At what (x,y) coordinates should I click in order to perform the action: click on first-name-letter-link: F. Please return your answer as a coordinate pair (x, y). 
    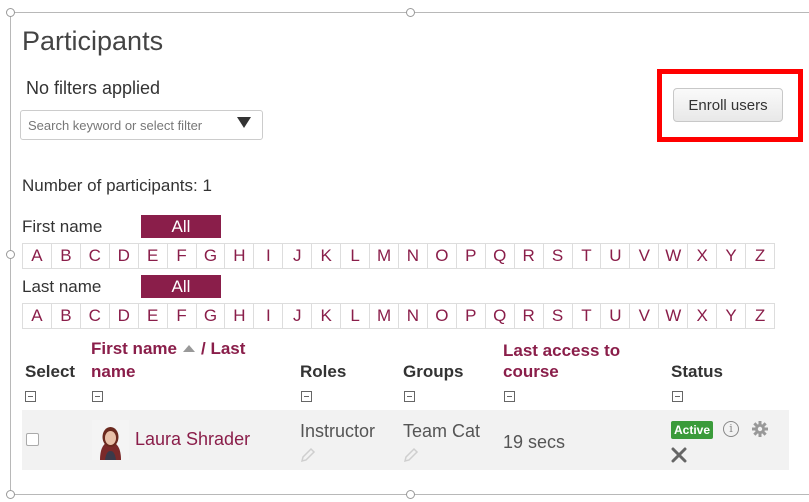
    Looking at the image, I should click on (182, 256).